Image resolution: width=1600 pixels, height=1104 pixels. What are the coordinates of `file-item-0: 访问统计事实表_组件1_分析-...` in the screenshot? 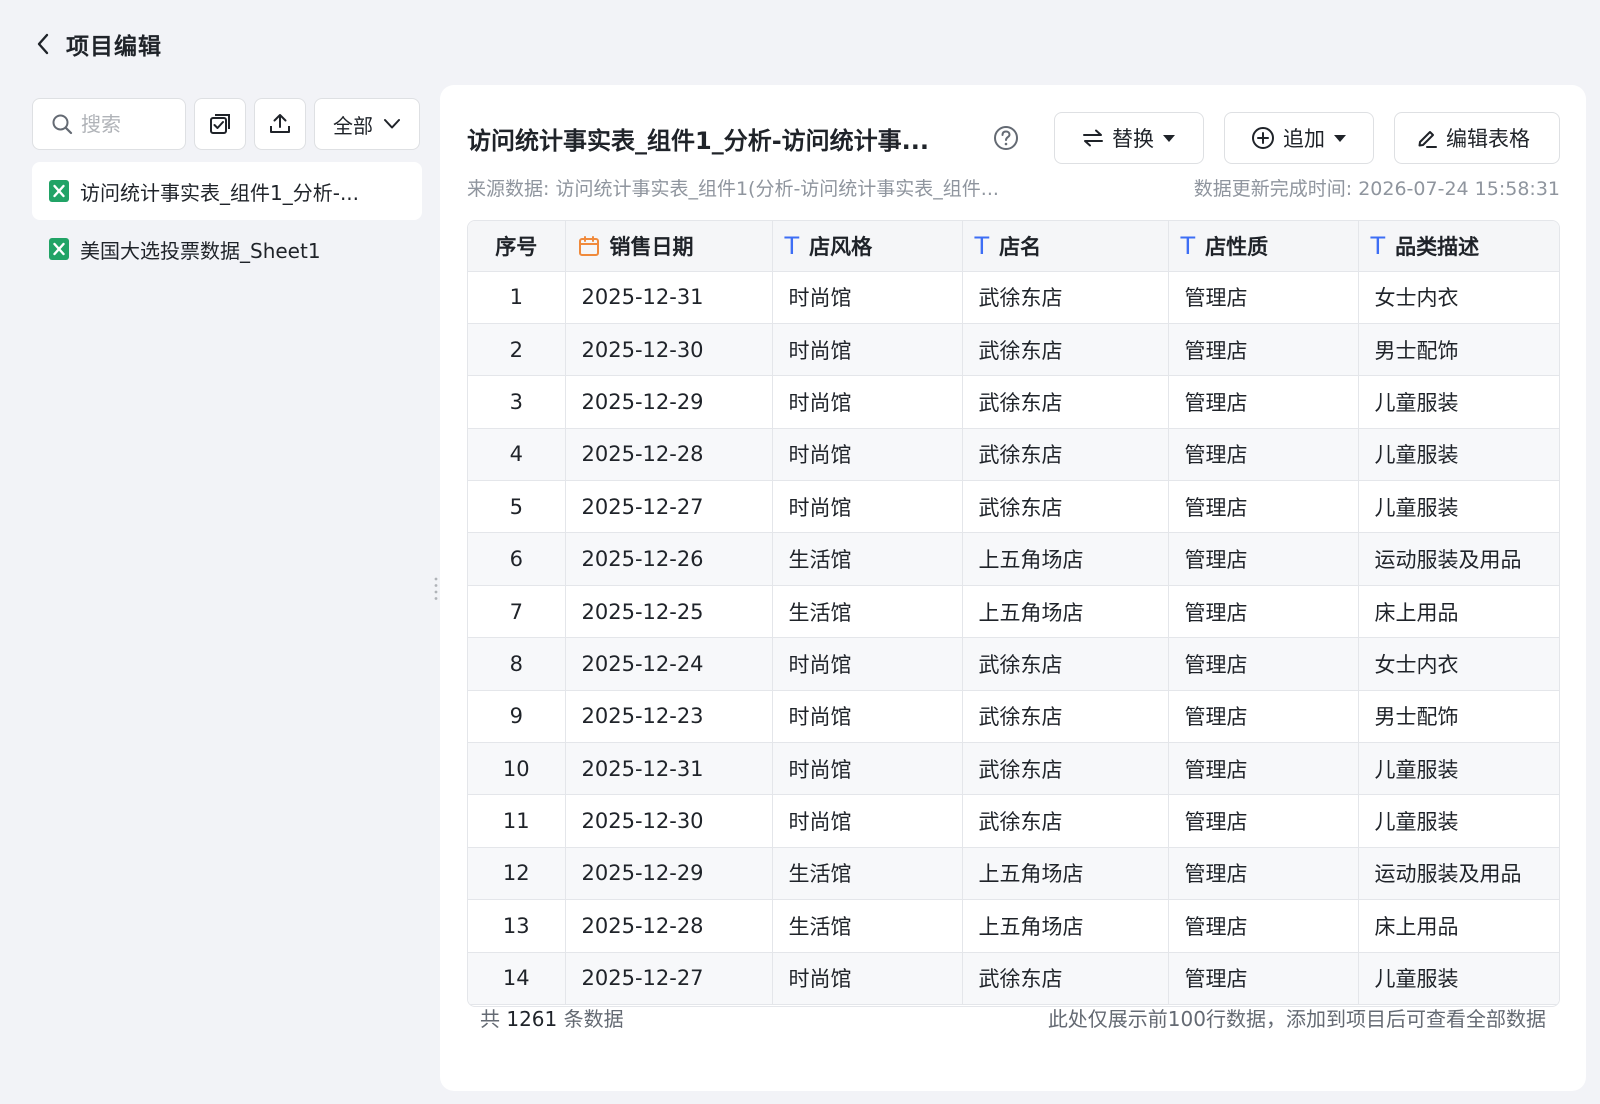 It's located at (227, 191).